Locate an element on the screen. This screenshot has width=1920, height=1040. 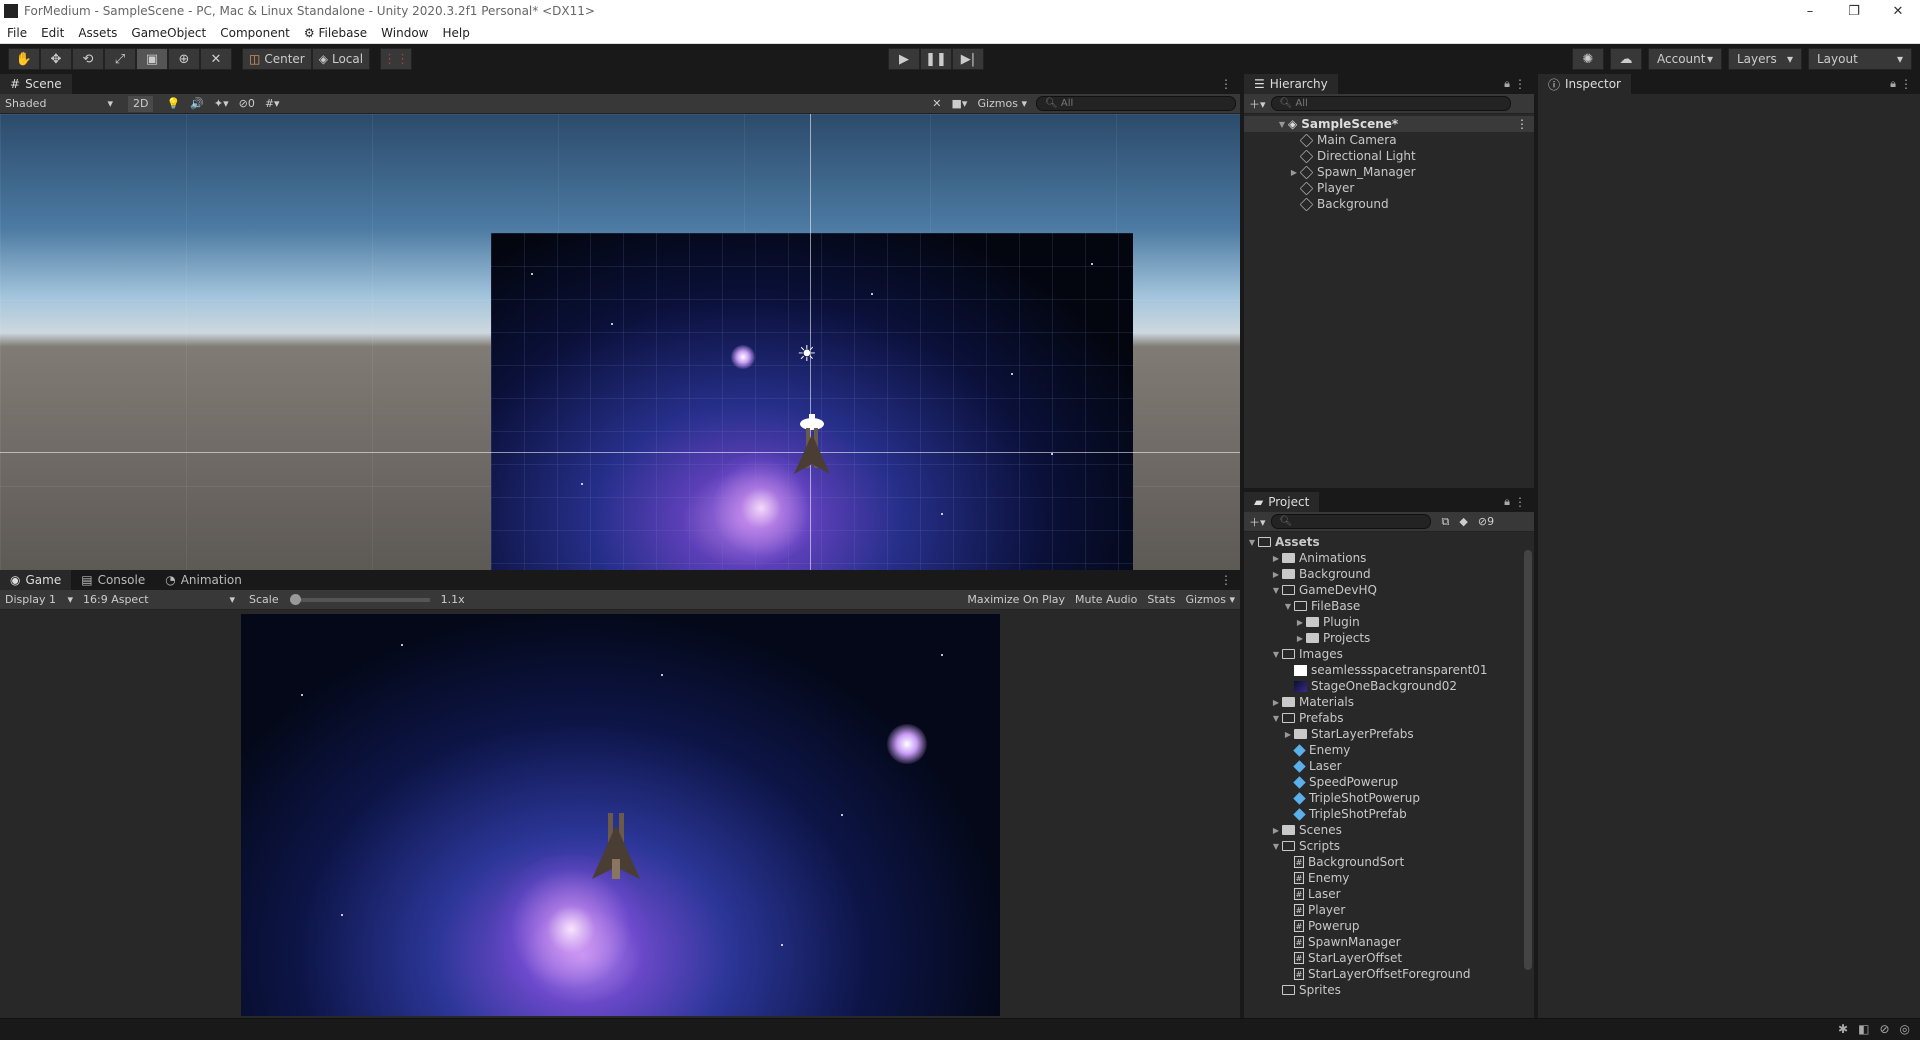
tab-game: ◉ Game is located at coordinates (36, 580).